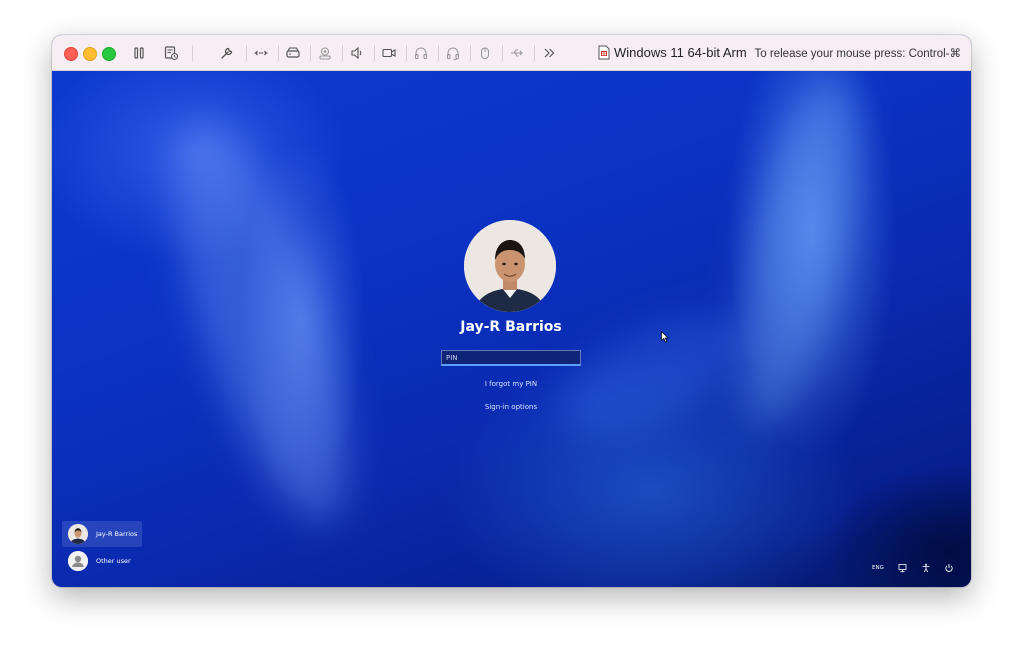  I want to click on headphones-icon, so click(421, 53).